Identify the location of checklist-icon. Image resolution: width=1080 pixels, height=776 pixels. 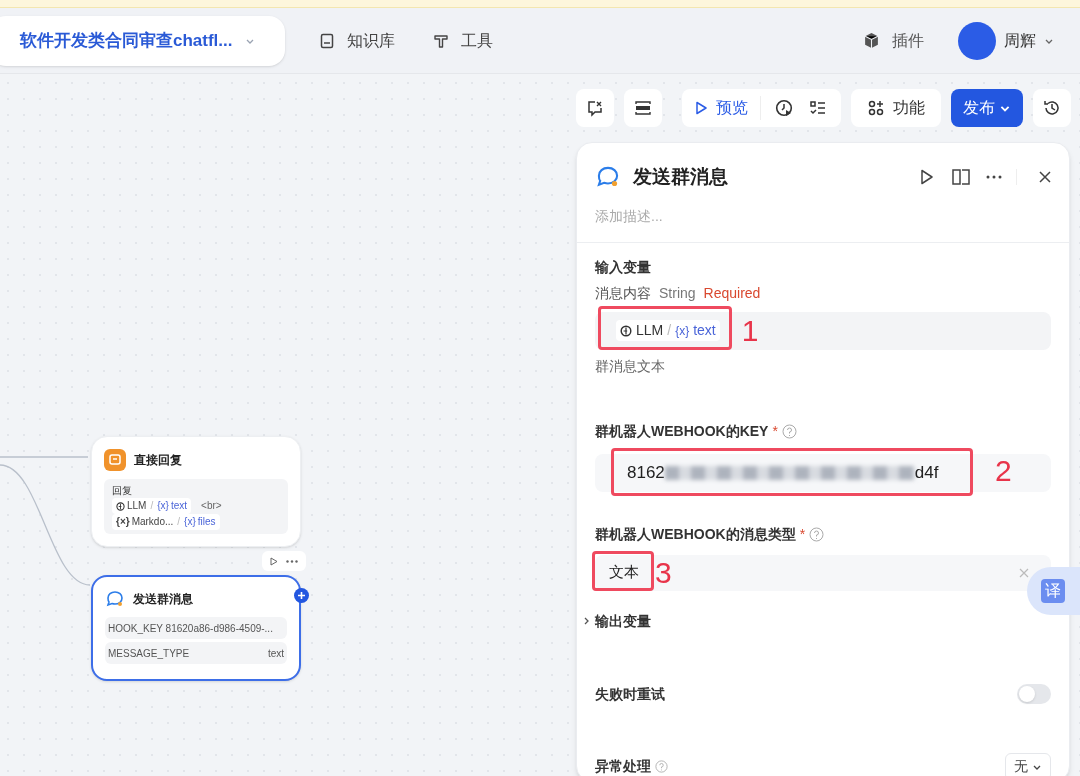
(818, 108).